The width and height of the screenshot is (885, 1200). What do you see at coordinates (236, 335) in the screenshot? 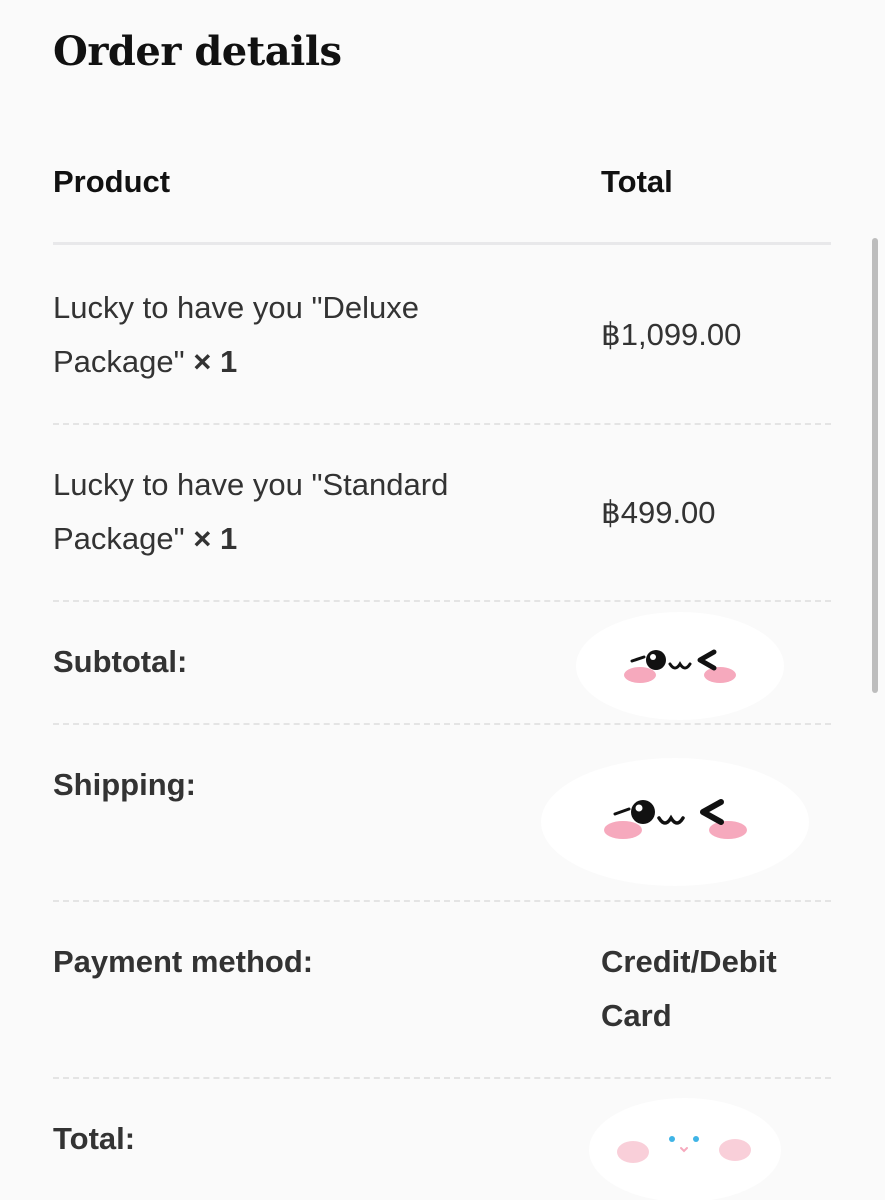
I see `order-item-name: Lucky to have you "Deluxe Package" × 1` at bounding box center [236, 335].